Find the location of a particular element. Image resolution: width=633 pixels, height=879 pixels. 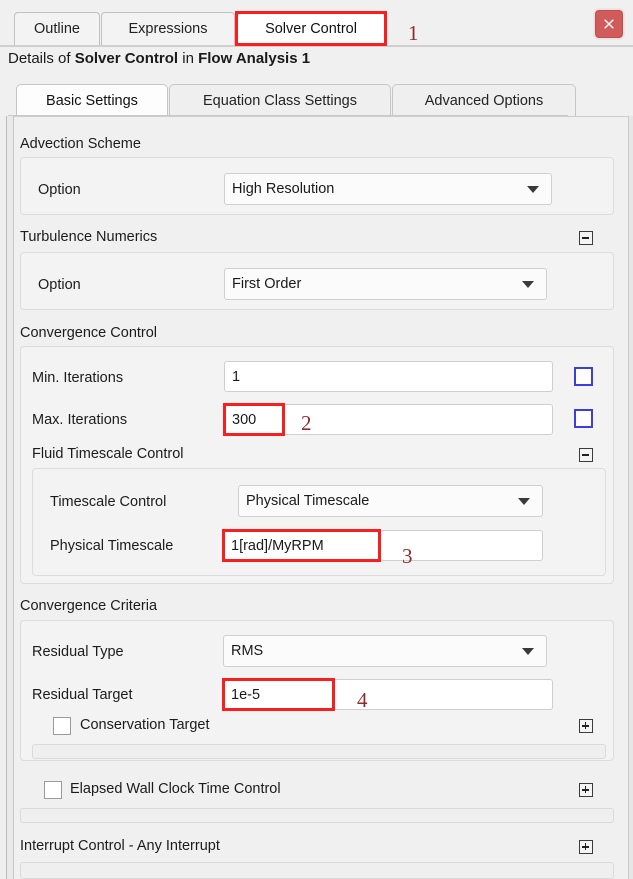

tab-expressions-label: Expressions is located at coordinates (168, 29).